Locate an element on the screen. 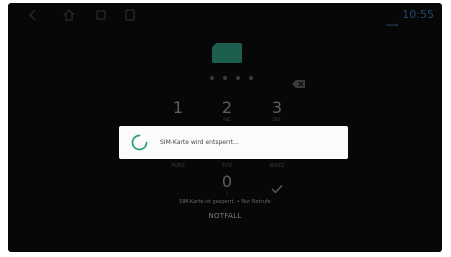 This screenshot has width=451, height=257. backspace-icon is located at coordinates (299, 81).